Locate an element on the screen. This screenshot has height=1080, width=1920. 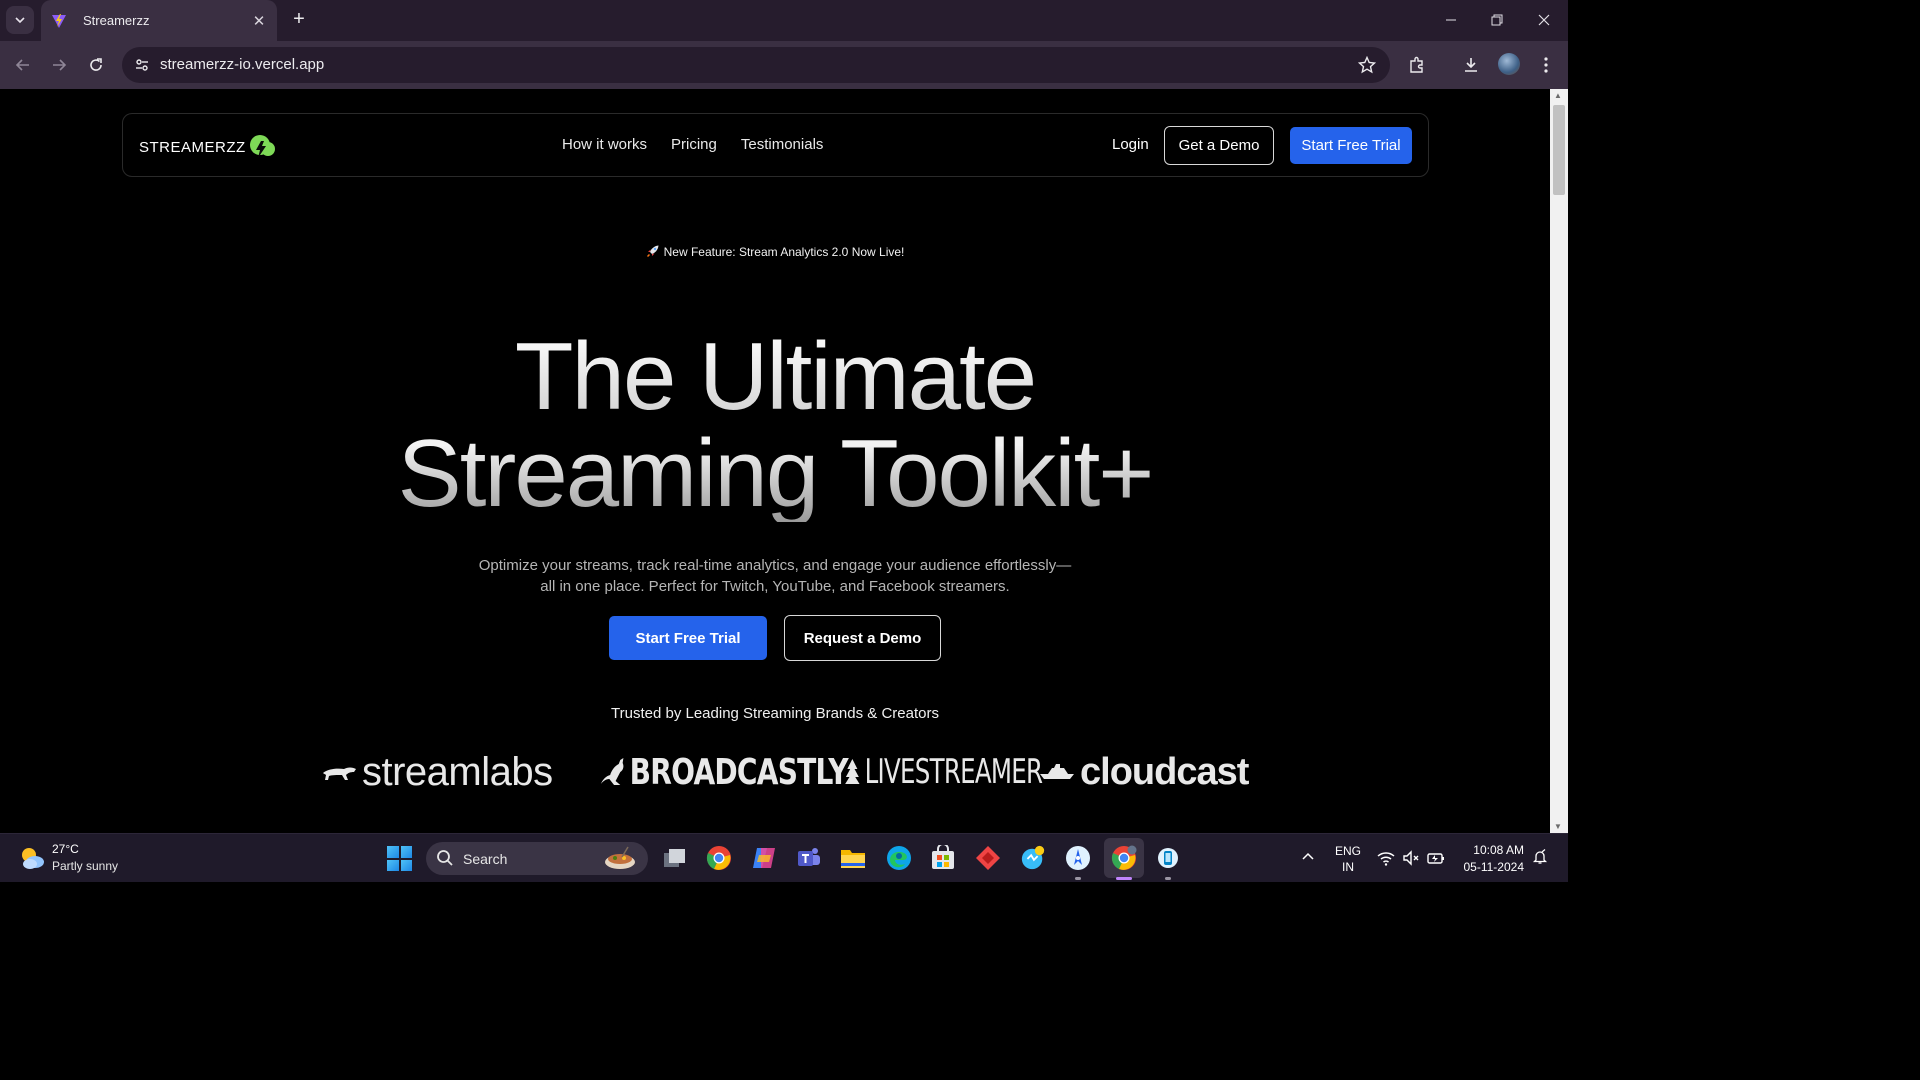
more-vertical-icon is located at coordinates (1546, 65).